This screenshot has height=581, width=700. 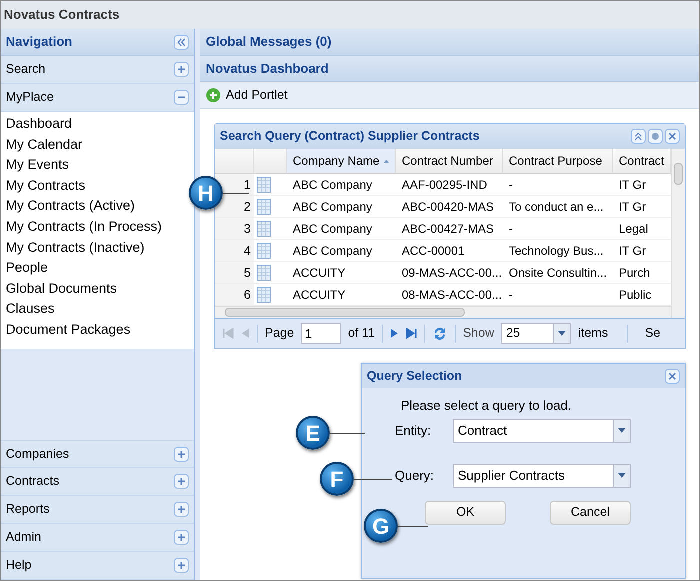 What do you see at coordinates (234, 228) in the screenshot?
I see `row-number: 3` at bounding box center [234, 228].